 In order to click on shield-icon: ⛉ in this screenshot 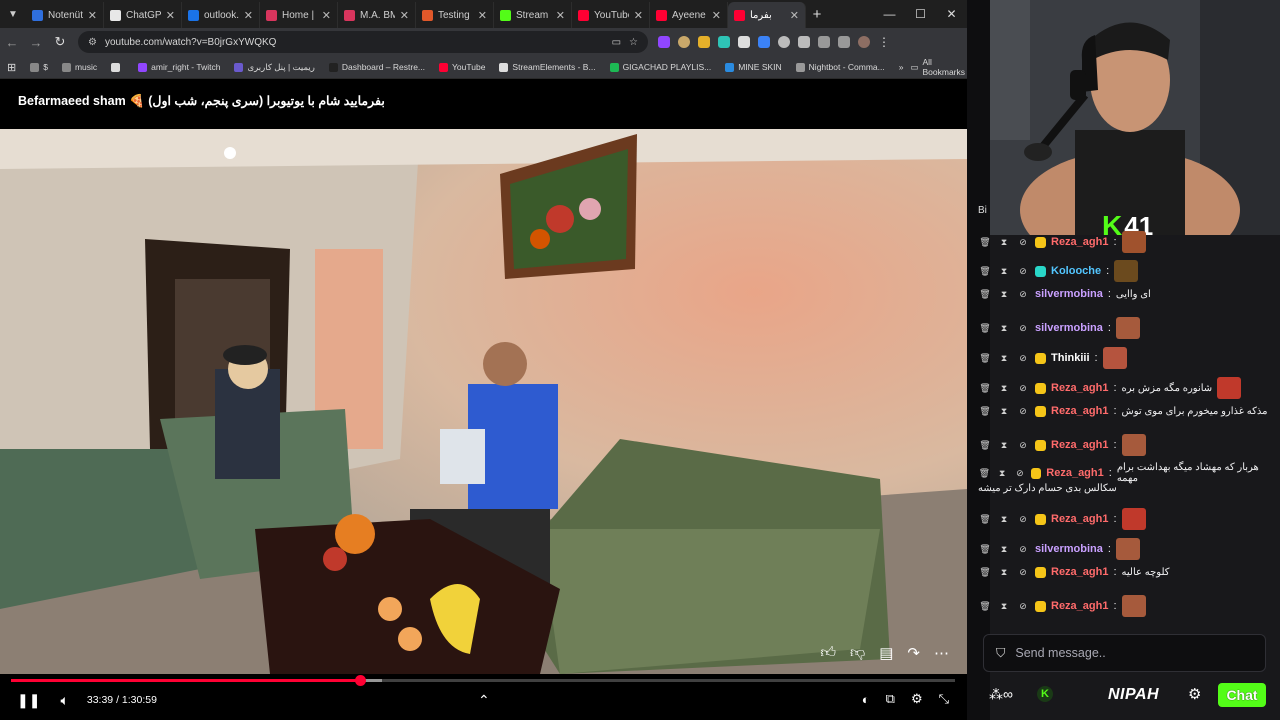, I will do `click(1000, 653)`.